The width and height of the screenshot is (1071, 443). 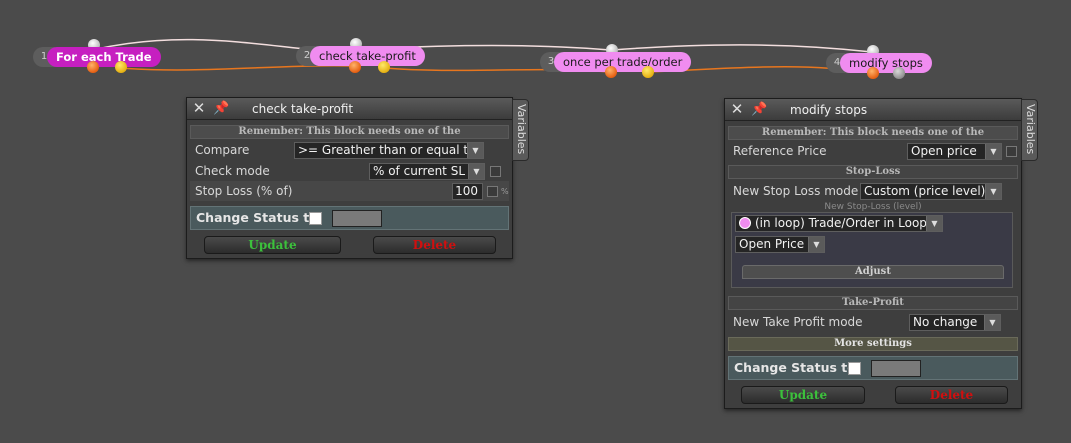 I want to click on reference-price-select: Open price ▼, so click(x=954, y=151).